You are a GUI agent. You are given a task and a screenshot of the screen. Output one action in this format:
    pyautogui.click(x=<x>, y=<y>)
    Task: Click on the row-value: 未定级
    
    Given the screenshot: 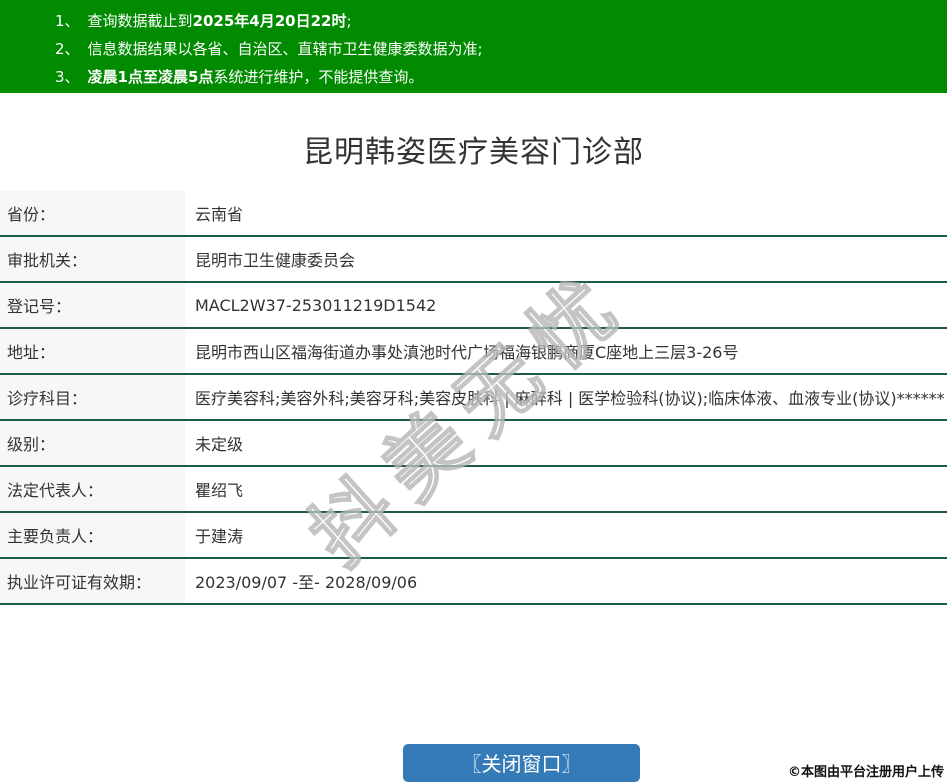 What is the action you would take?
    pyautogui.click(x=219, y=444)
    